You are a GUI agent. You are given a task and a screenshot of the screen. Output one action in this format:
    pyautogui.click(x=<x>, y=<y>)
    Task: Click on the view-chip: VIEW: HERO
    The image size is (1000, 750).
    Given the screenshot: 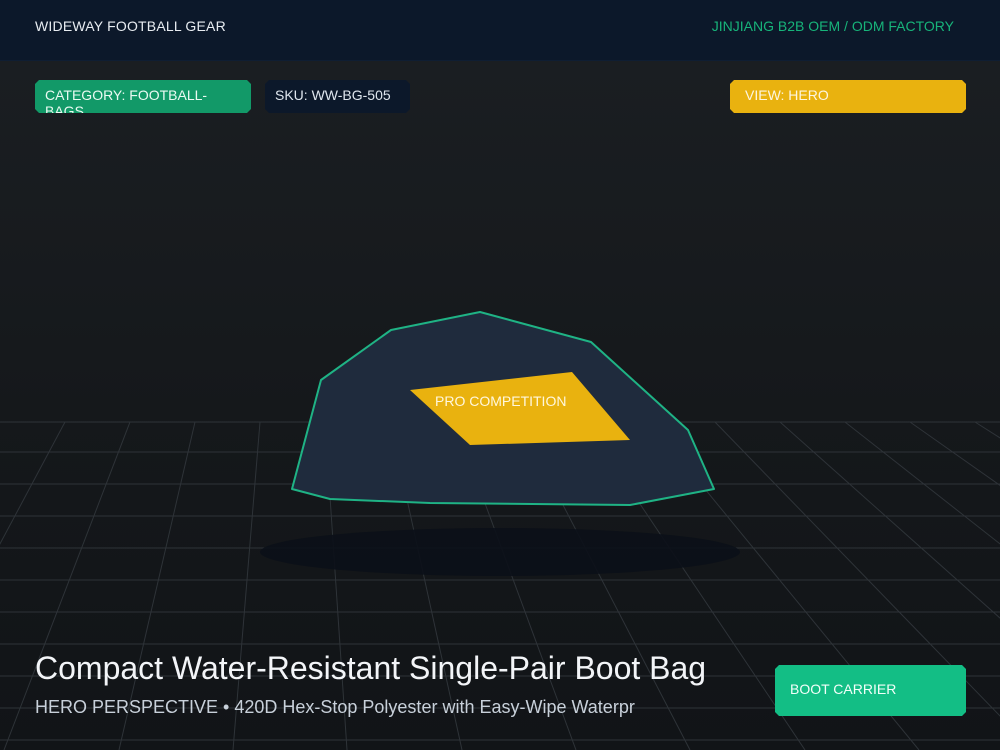 What is the action you would take?
    pyautogui.click(x=848, y=96)
    